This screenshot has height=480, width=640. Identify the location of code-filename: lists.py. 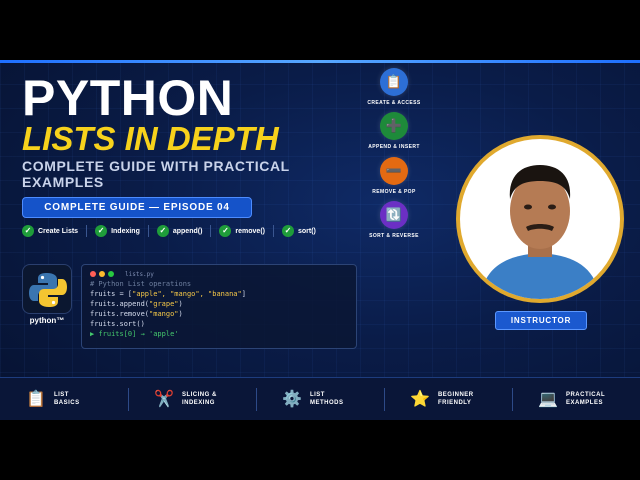
(139, 274).